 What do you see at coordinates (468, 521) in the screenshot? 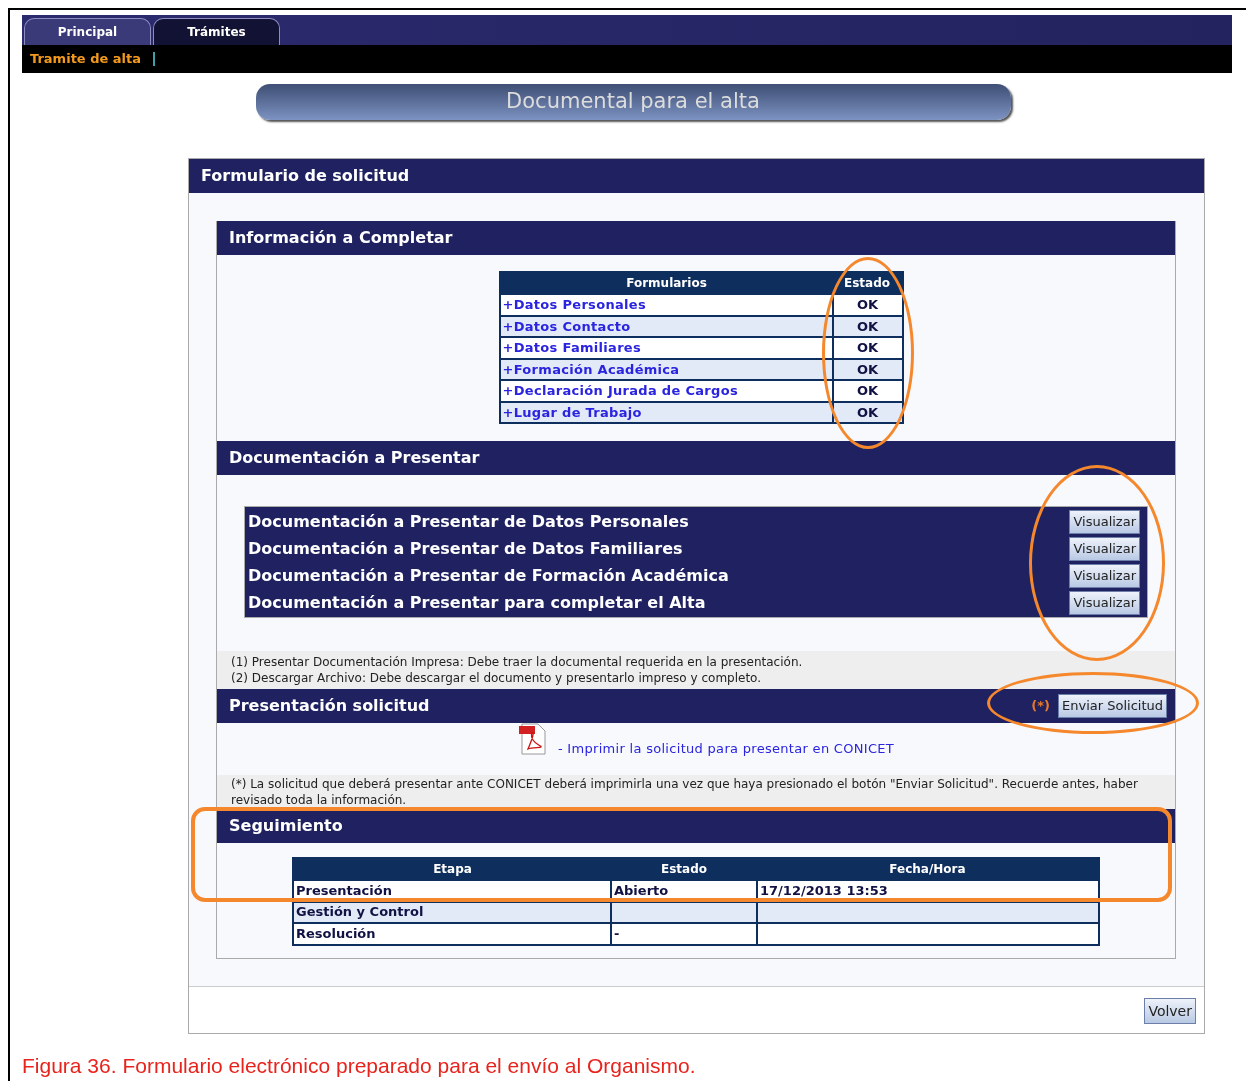
I see `document-label: Documentación a Presentar de Datos Personales` at bounding box center [468, 521].